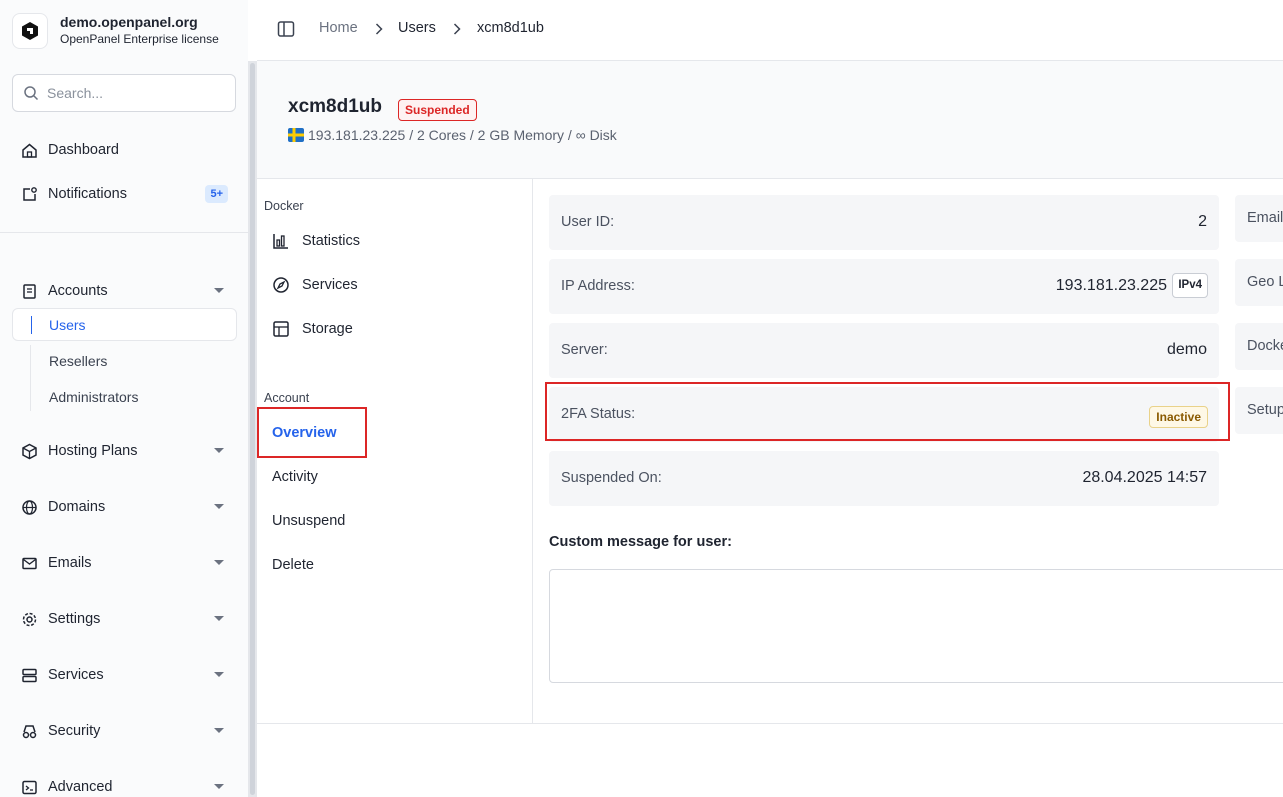 This screenshot has height=797, width=1283. Describe the element at coordinates (281, 329) in the screenshot. I see `storage-grid-icon` at that location.